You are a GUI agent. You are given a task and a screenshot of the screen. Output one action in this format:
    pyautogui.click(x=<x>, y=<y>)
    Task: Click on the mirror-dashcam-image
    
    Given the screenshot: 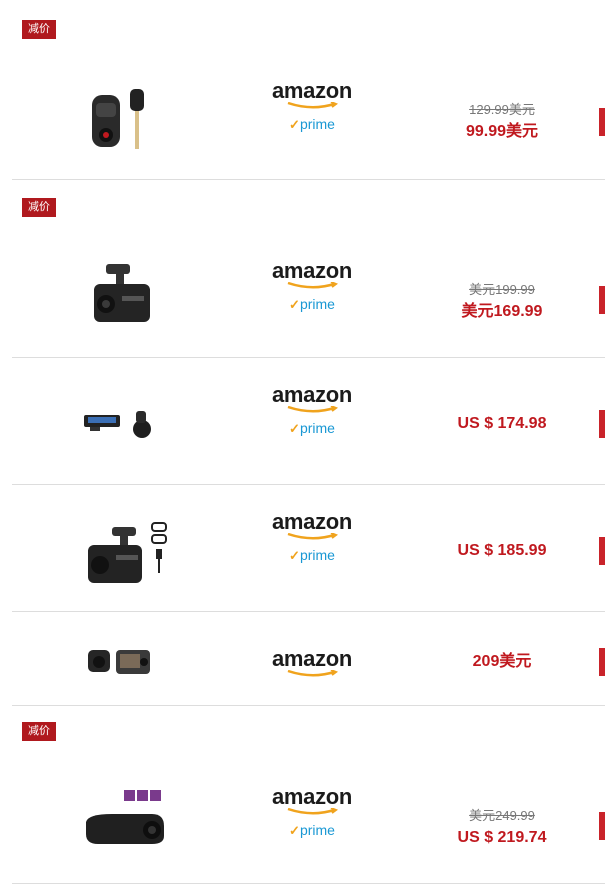 What is the action you would take?
    pyautogui.click(x=127, y=423)
    